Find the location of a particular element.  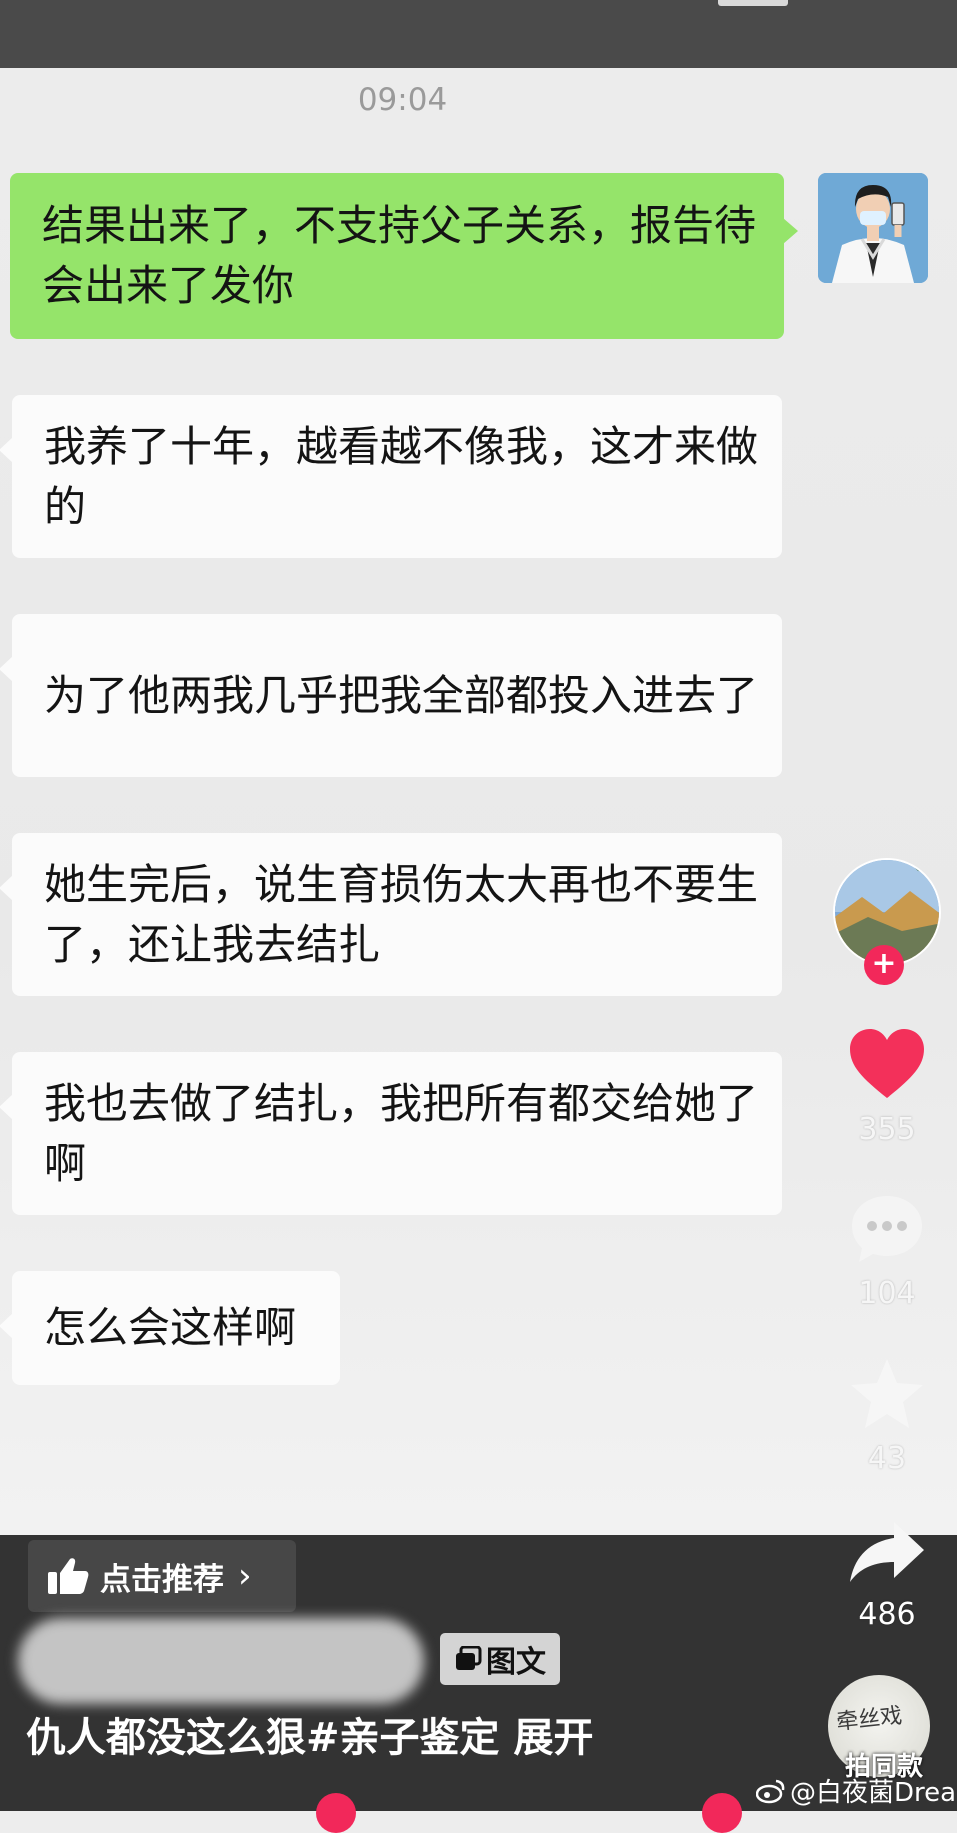

favorite-button is located at coordinates (887, 1394).